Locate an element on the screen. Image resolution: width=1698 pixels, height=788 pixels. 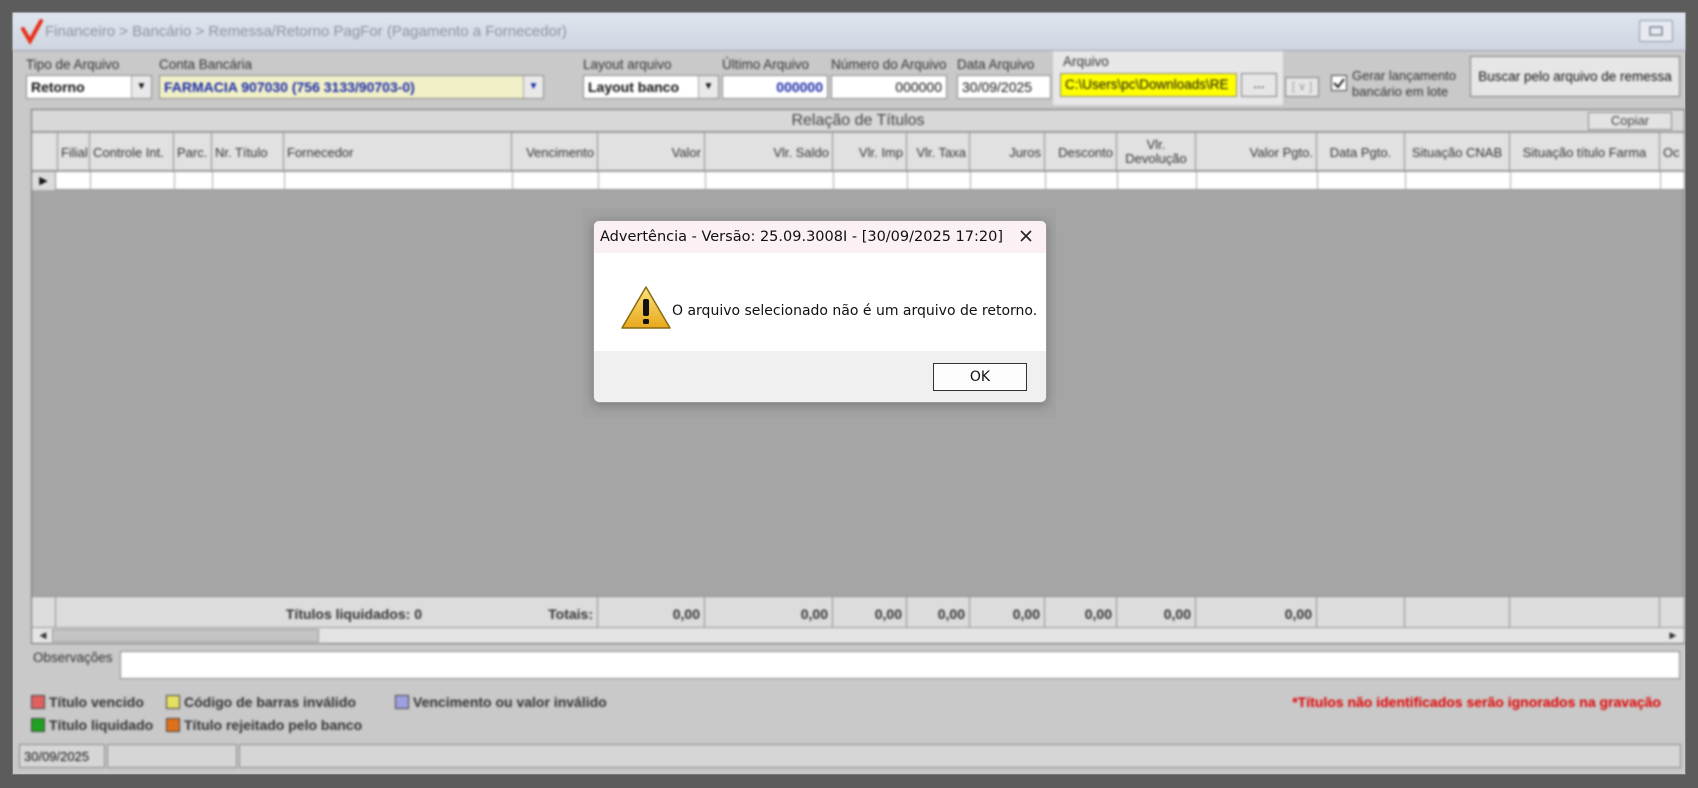
legend-label: Vencimento ou valor inválido is located at coordinates (510, 702).